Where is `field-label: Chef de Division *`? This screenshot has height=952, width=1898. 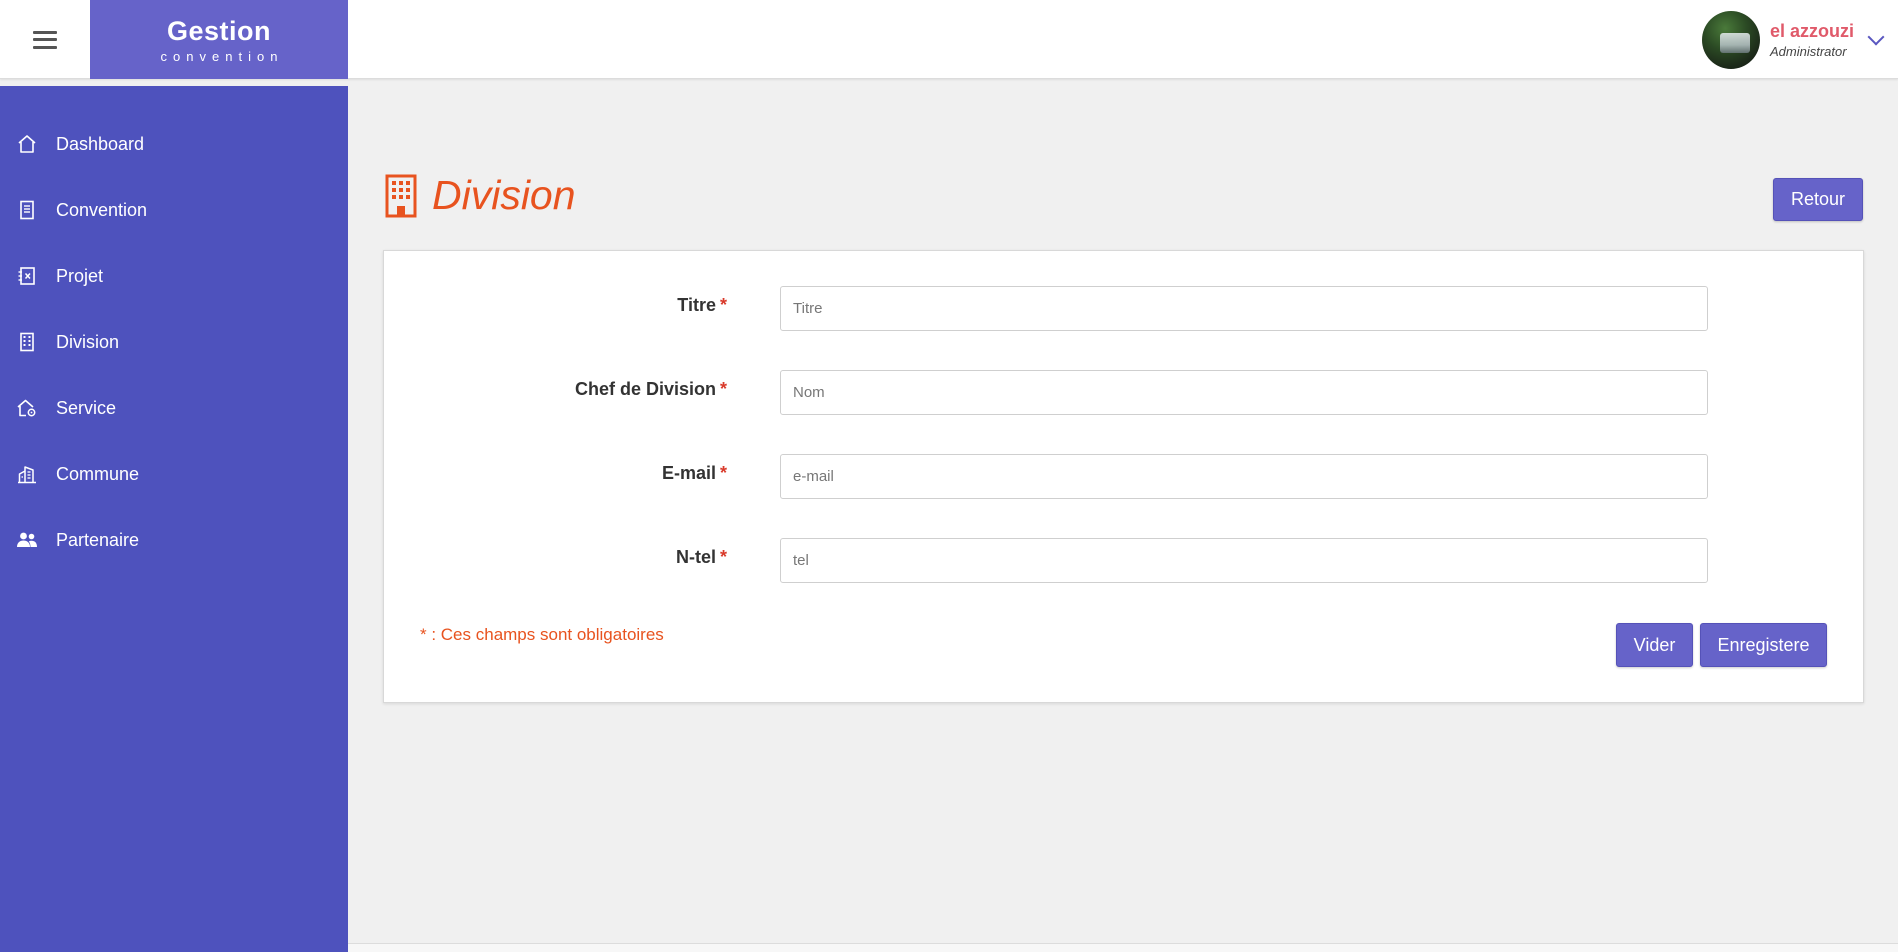
field-label: Chef de Division * is located at coordinates (651, 389).